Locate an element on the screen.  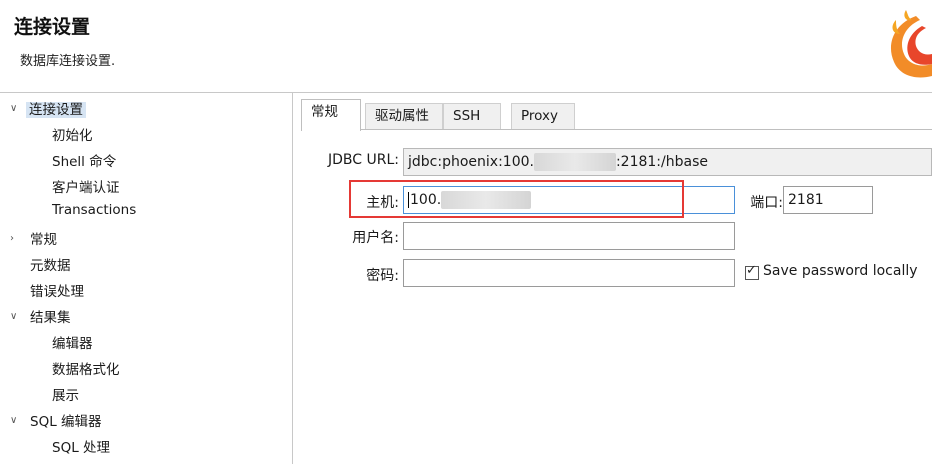
save-password-label: Save password locally is located at coordinates (840, 271).